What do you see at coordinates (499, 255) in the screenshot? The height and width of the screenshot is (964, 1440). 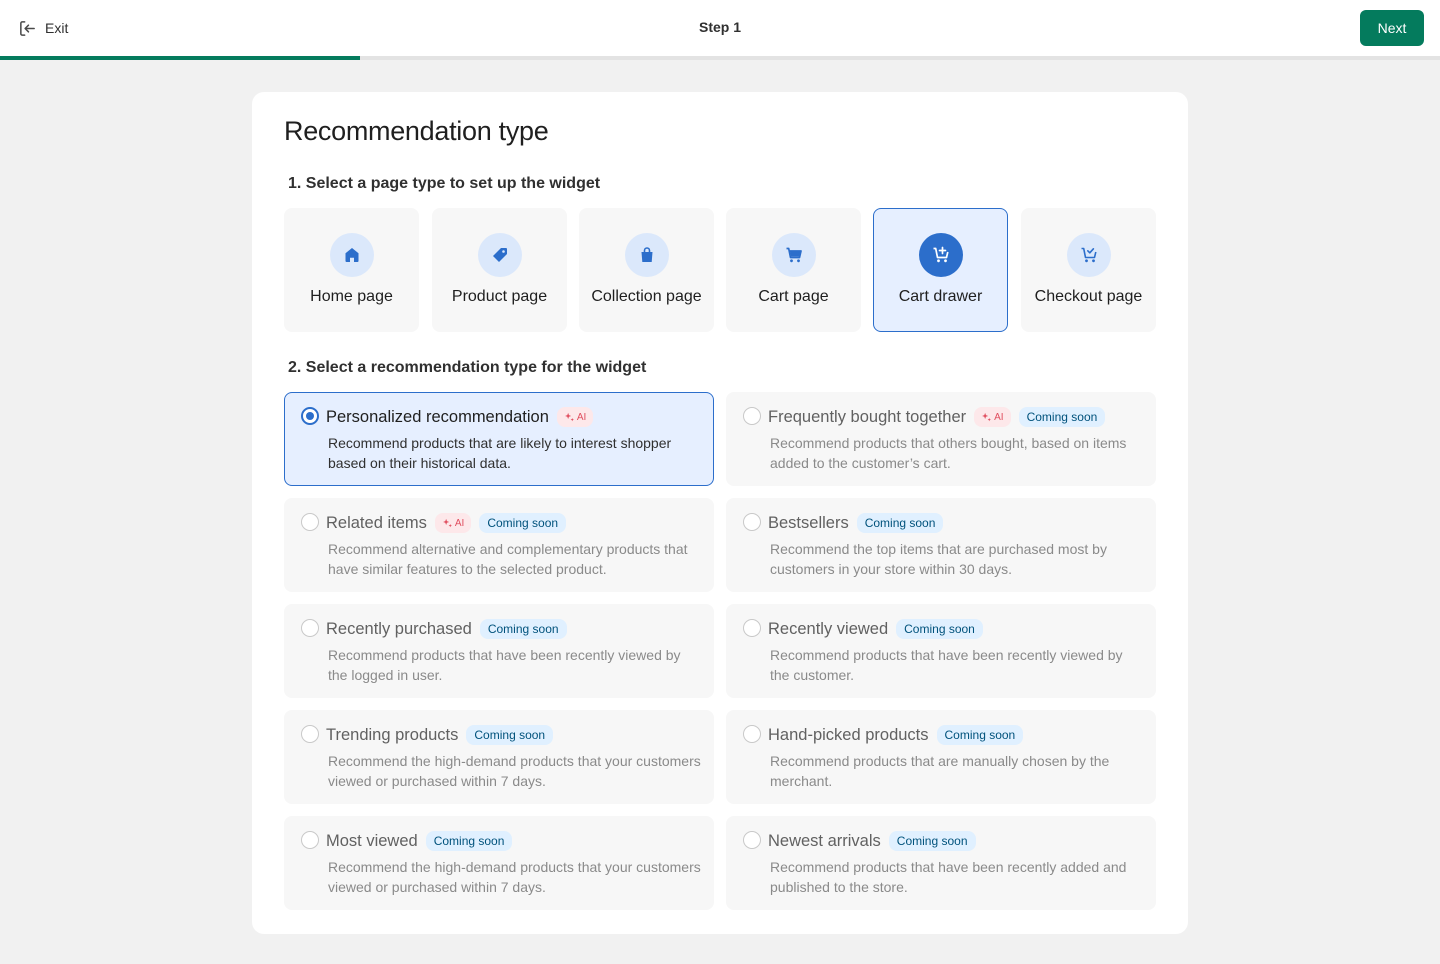 I see `tag-icon` at bounding box center [499, 255].